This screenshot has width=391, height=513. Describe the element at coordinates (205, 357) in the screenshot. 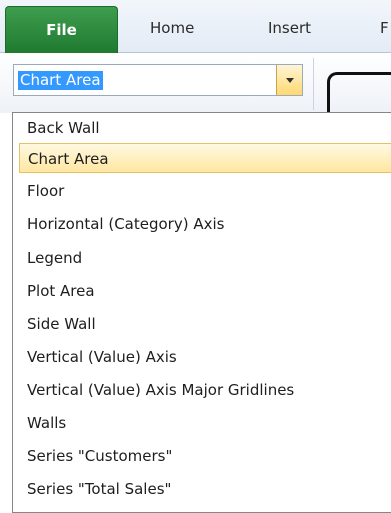

I see `list-item-vertical-axis: Vertical (Value) Axis` at that location.